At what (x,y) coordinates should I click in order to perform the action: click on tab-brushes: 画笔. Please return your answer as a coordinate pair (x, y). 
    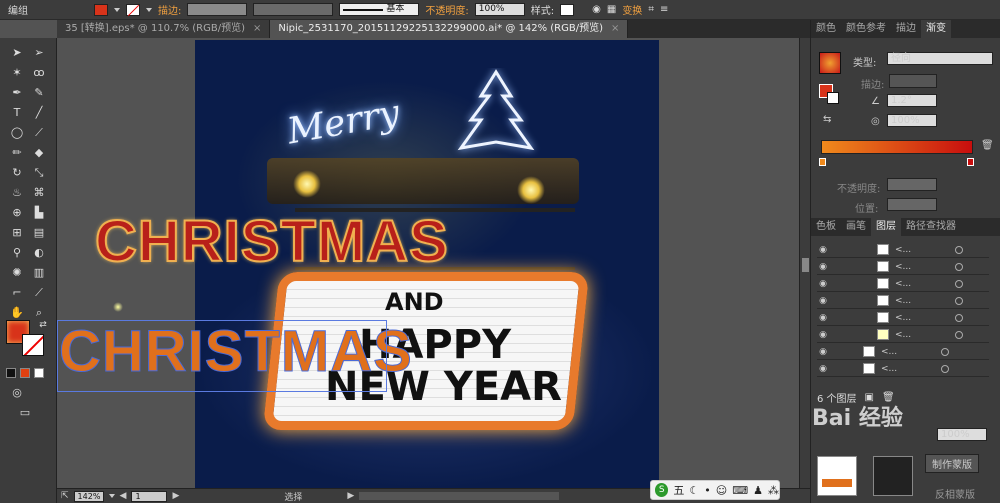
    Looking at the image, I should click on (856, 227).